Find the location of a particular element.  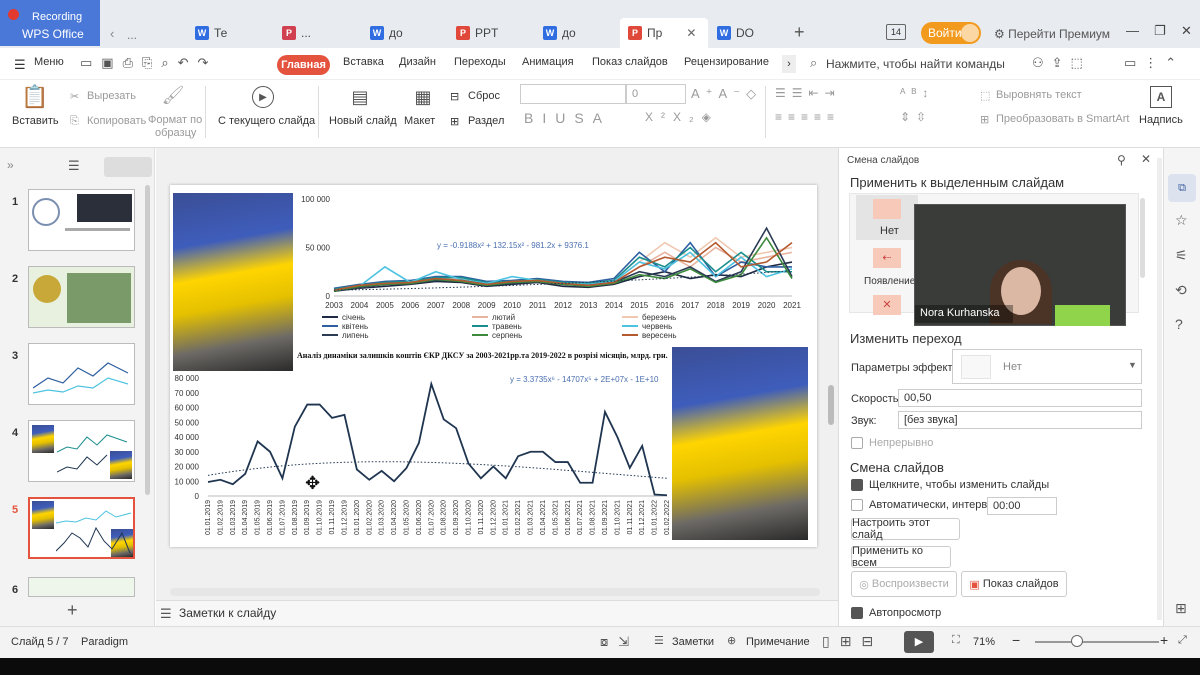

font-size-select: 0 is located at coordinates (656, 94).